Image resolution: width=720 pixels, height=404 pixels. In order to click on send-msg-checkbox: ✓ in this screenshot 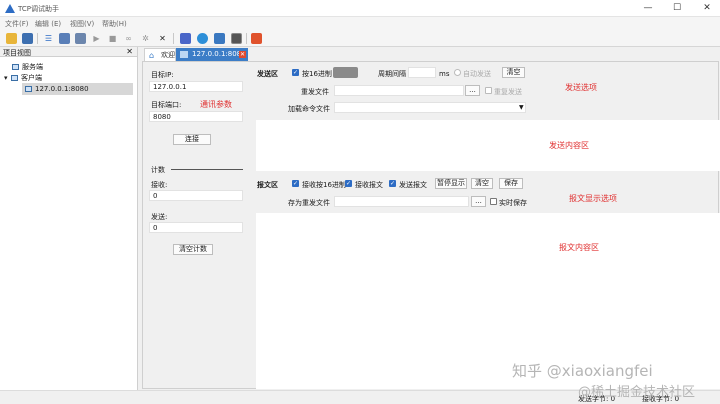, I will do `click(392, 183)`.